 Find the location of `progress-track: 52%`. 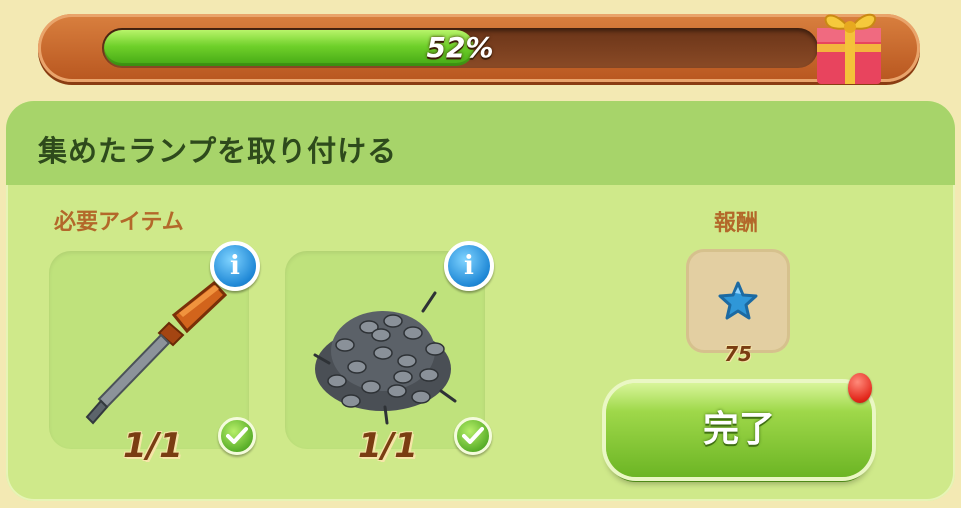

progress-track: 52% is located at coordinates (460, 48).